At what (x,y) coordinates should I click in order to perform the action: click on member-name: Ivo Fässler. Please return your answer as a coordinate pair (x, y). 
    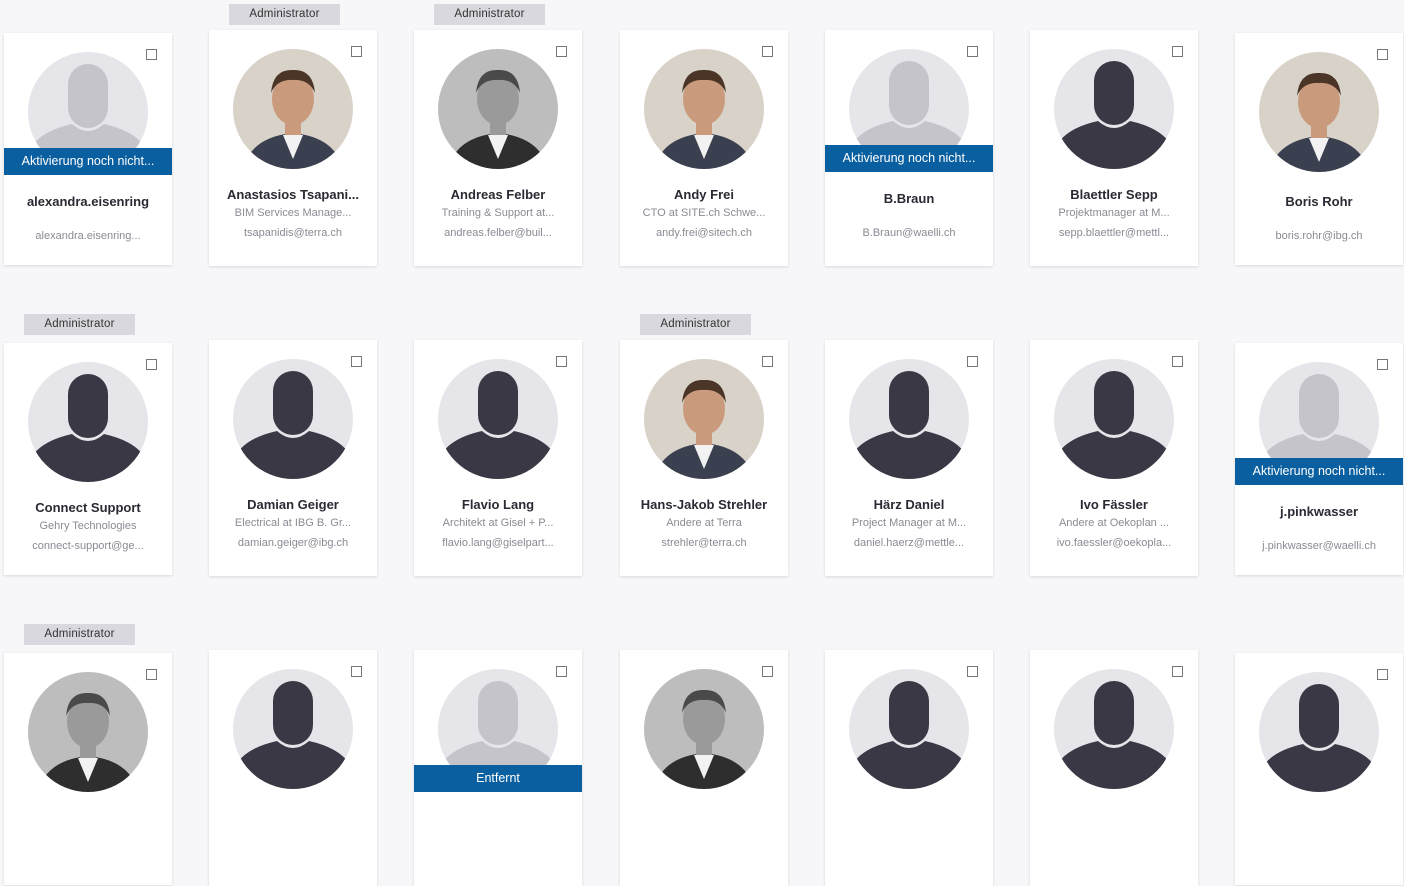
    Looking at the image, I should click on (1114, 504).